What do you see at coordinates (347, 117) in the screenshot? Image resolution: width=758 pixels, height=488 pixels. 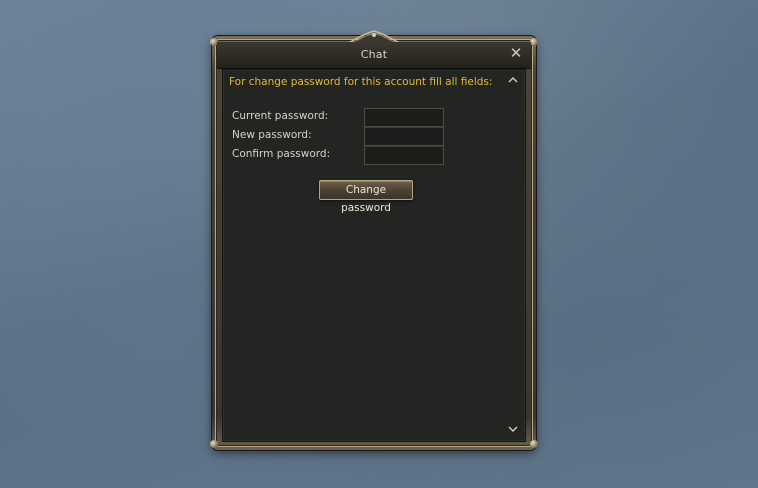 I see `form-row-current-password: Current password:` at bounding box center [347, 117].